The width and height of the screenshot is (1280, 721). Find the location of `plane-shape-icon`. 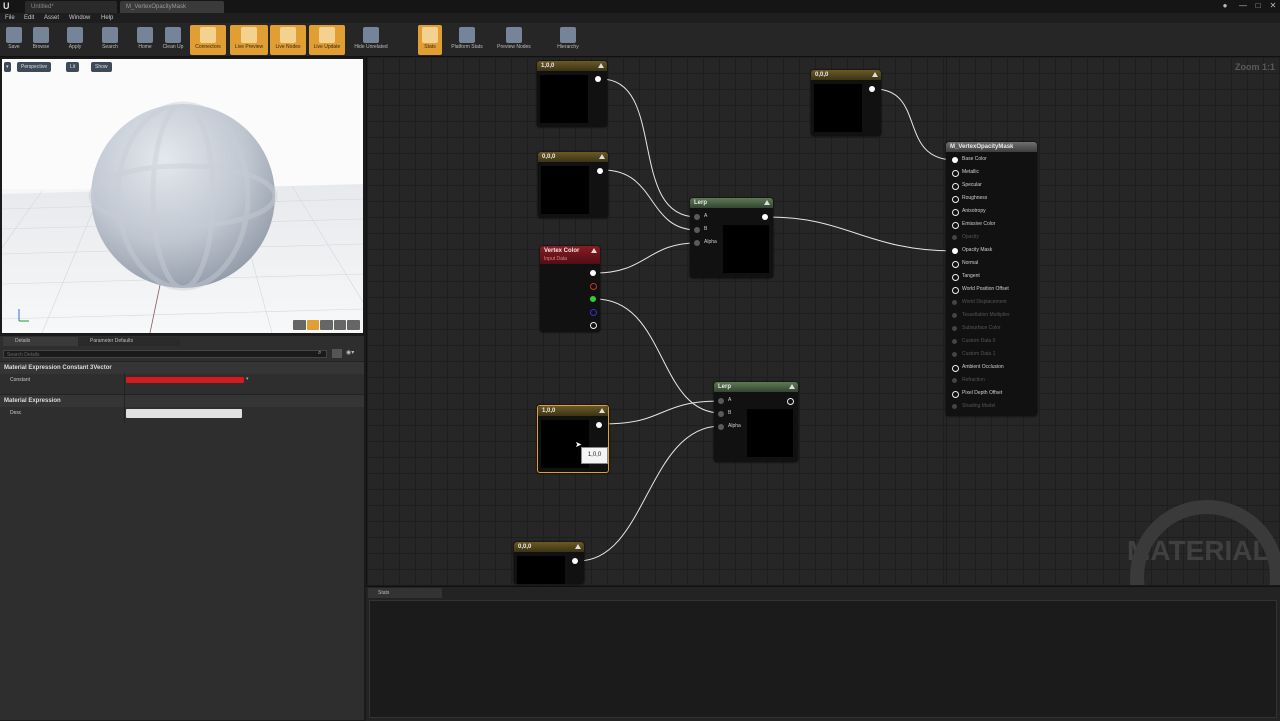

plane-shape-icon is located at coordinates (326, 325).